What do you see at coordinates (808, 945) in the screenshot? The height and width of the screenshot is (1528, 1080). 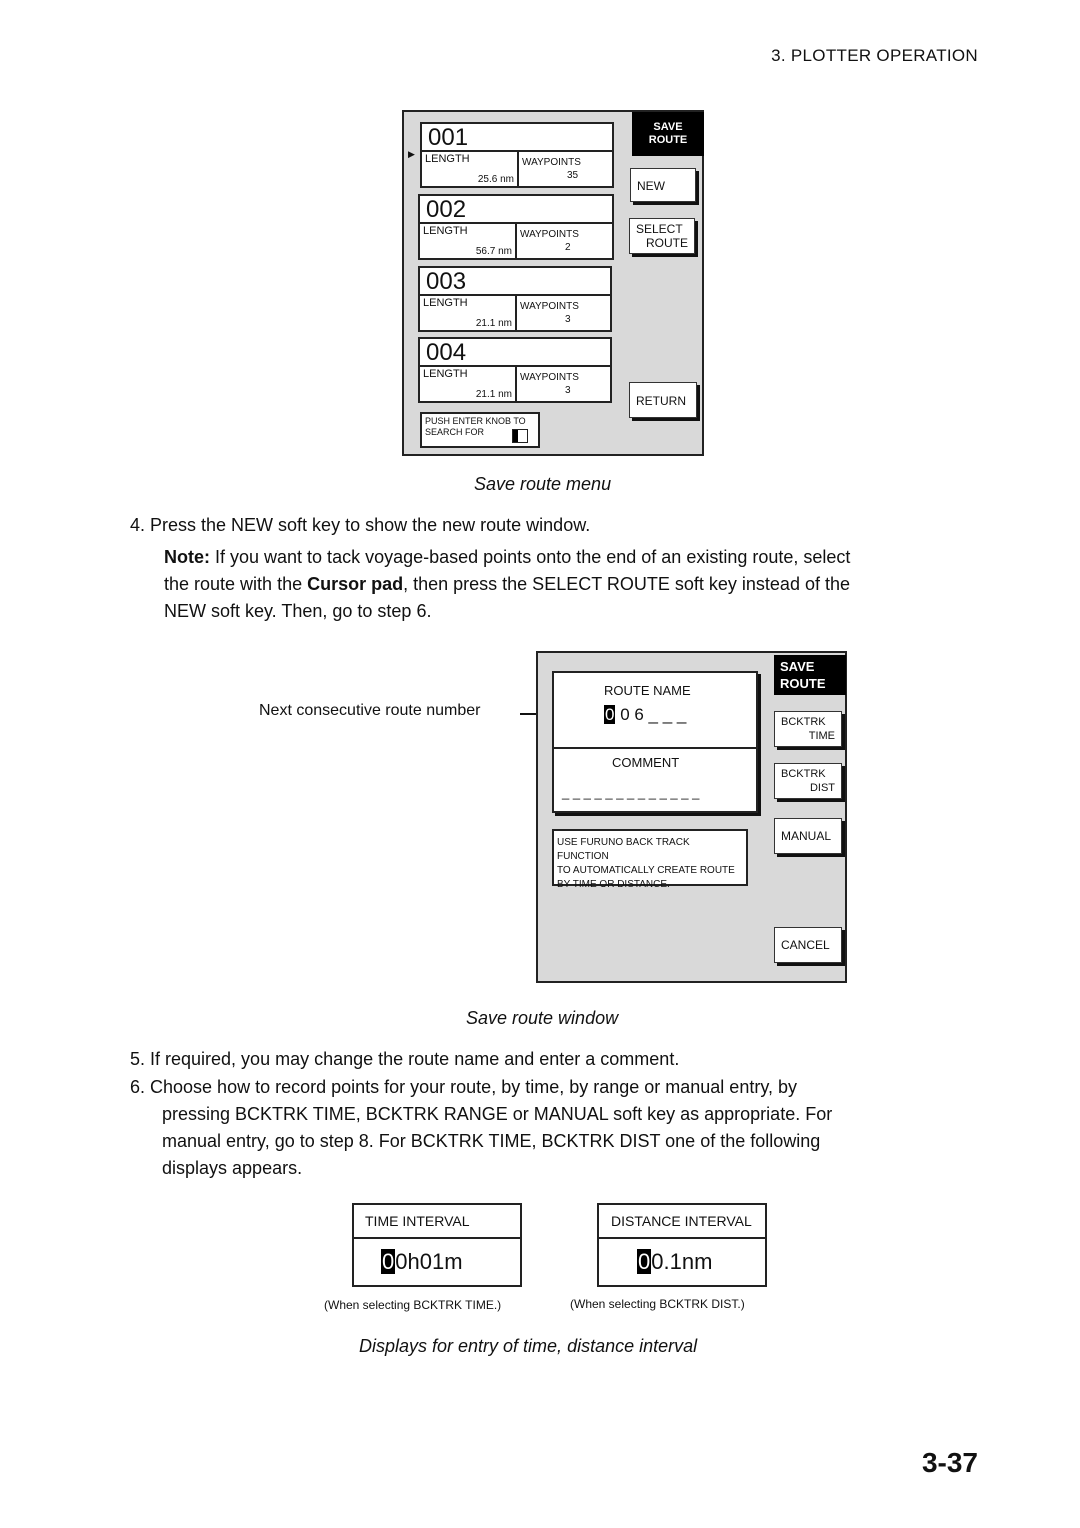 I see `cancel-softkey: CANCEL` at bounding box center [808, 945].